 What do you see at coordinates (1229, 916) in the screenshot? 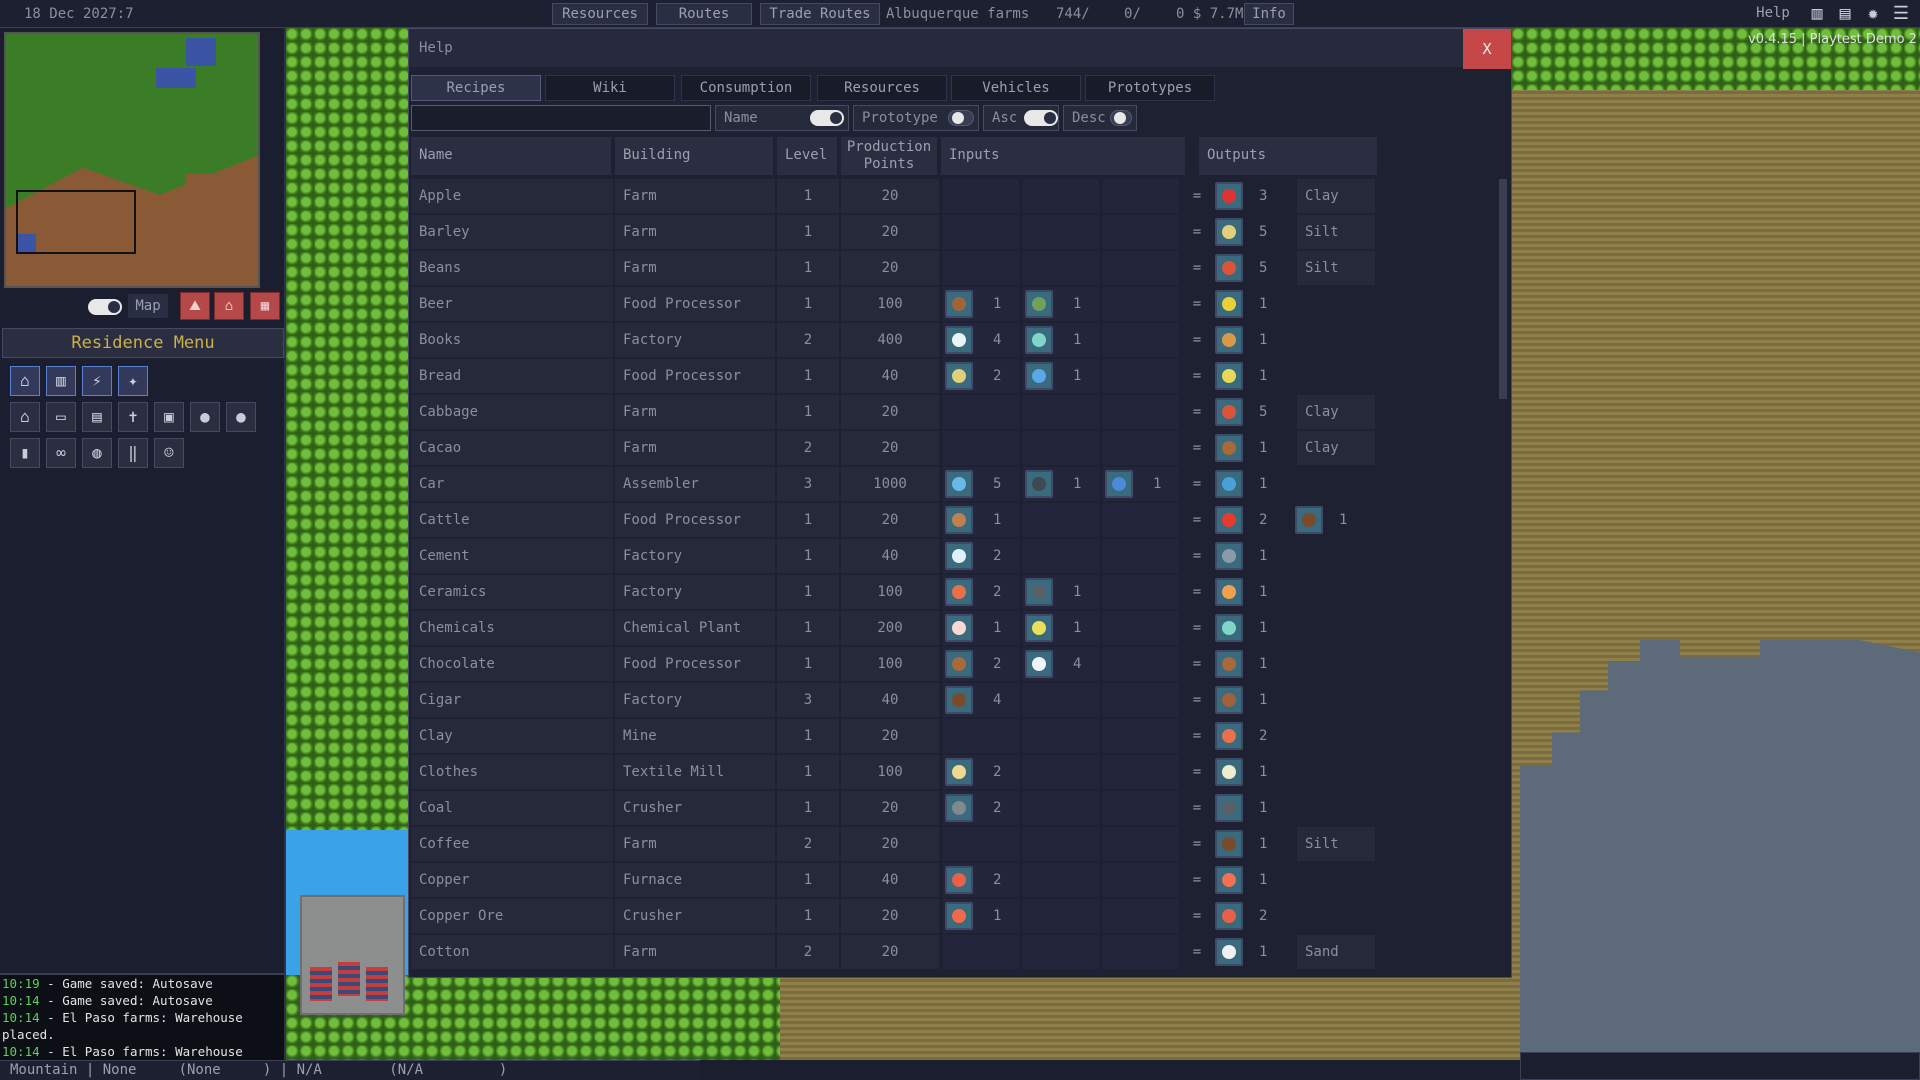
I see `copper-ore-icon` at bounding box center [1229, 916].